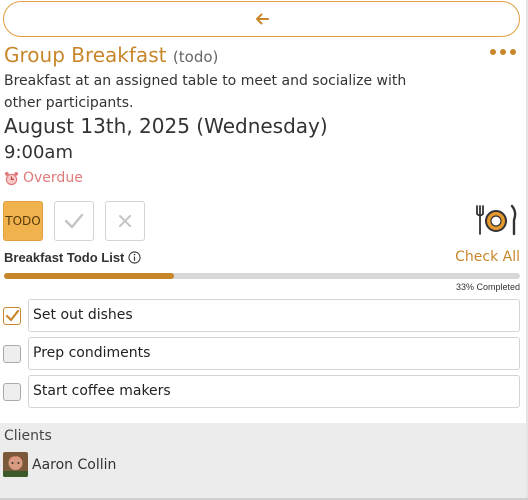  I want to click on todo-progress-fill, so click(89, 276).